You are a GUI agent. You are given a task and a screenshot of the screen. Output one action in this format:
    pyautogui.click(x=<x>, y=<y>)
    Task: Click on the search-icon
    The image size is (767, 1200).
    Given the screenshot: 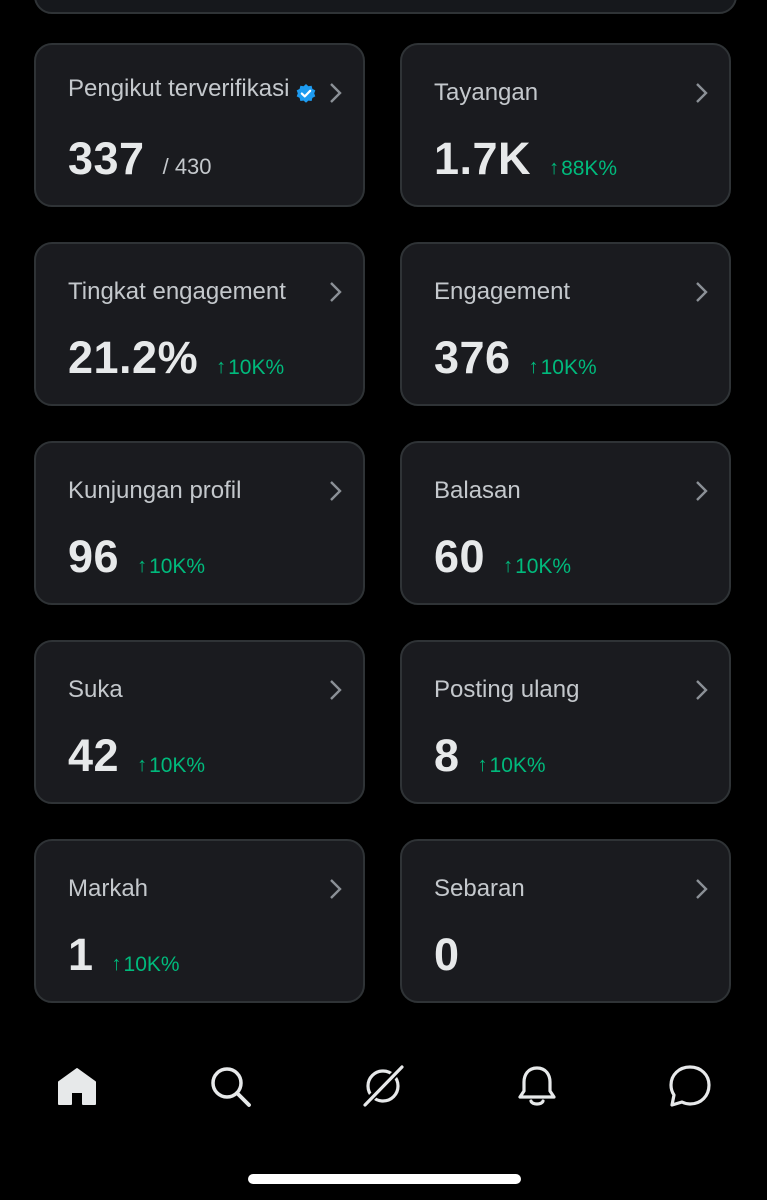 What is the action you would take?
    pyautogui.click(x=231, y=1087)
    